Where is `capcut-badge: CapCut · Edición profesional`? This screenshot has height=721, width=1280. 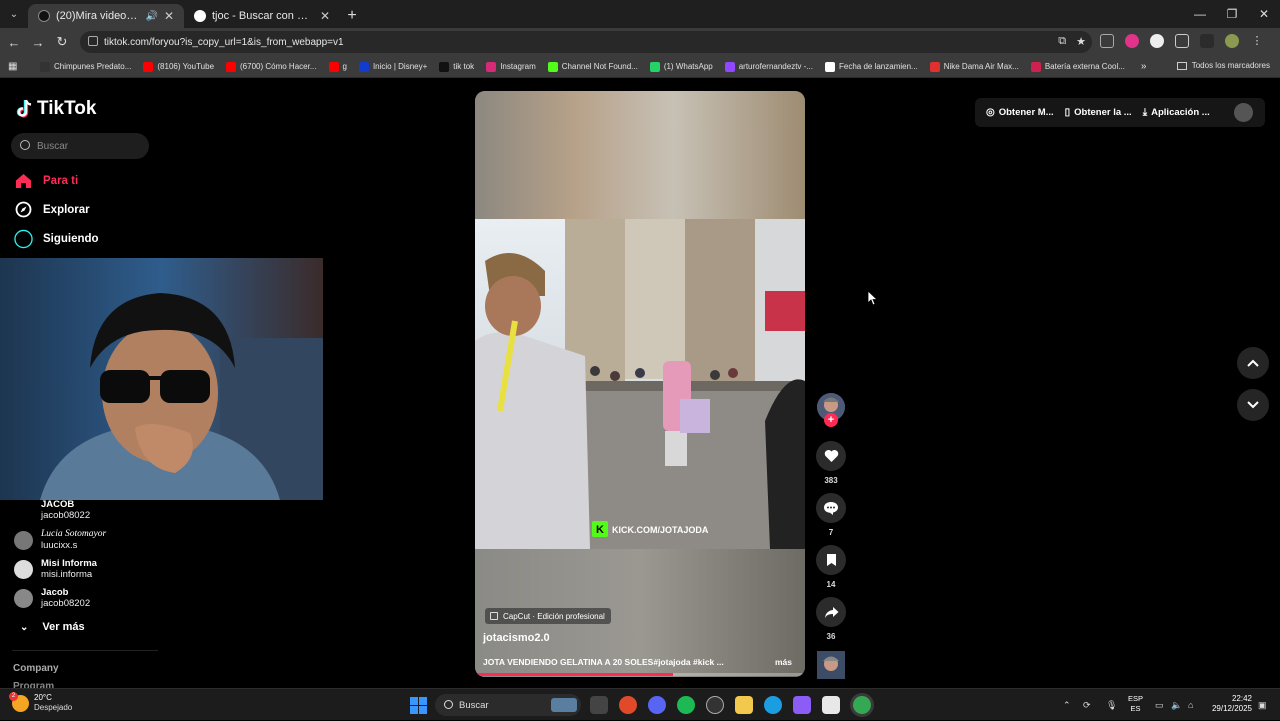 capcut-badge: CapCut · Edición profesional is located at coordinates (548, 616).